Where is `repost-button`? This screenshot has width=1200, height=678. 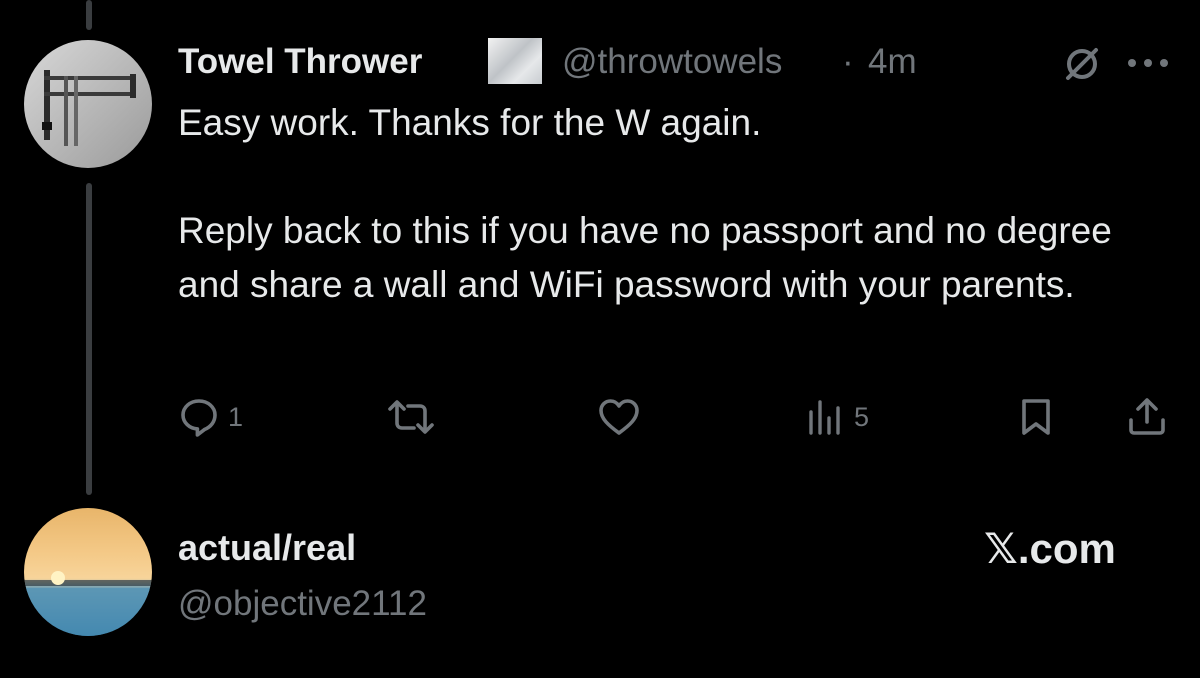
repost-button is located at coordinates (415, 417).